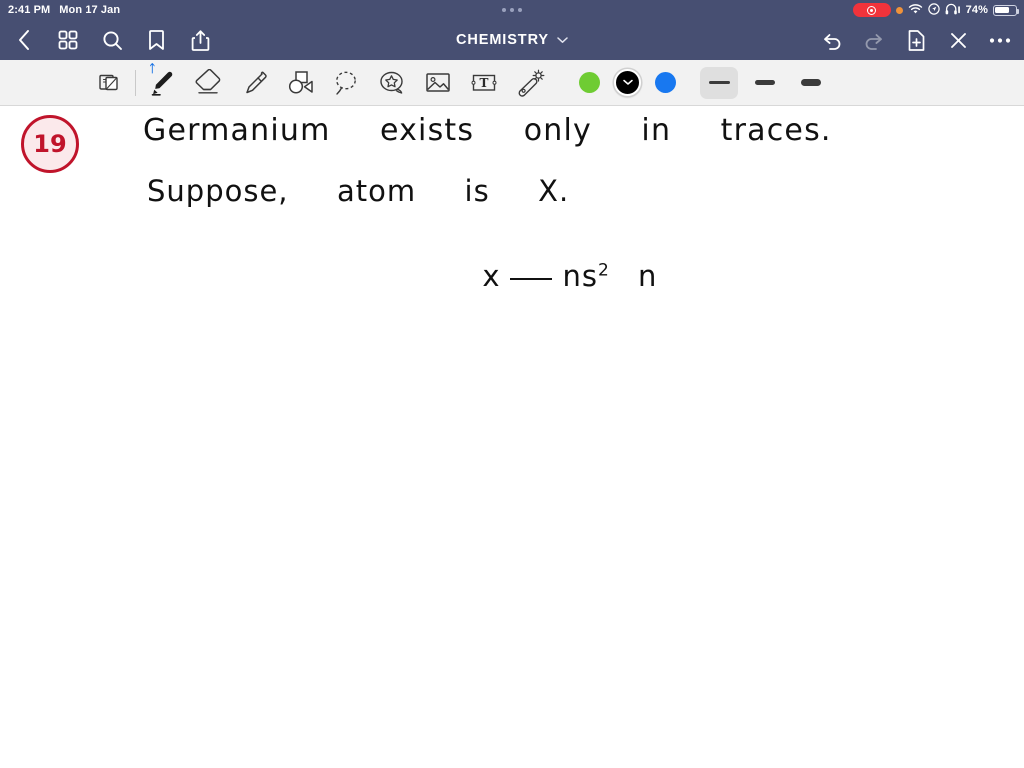 This screenshot has height=768, width=1024. Describe the element at coordinates (589, 82) in the screenshot. I see `color-swatch-green` at that location.